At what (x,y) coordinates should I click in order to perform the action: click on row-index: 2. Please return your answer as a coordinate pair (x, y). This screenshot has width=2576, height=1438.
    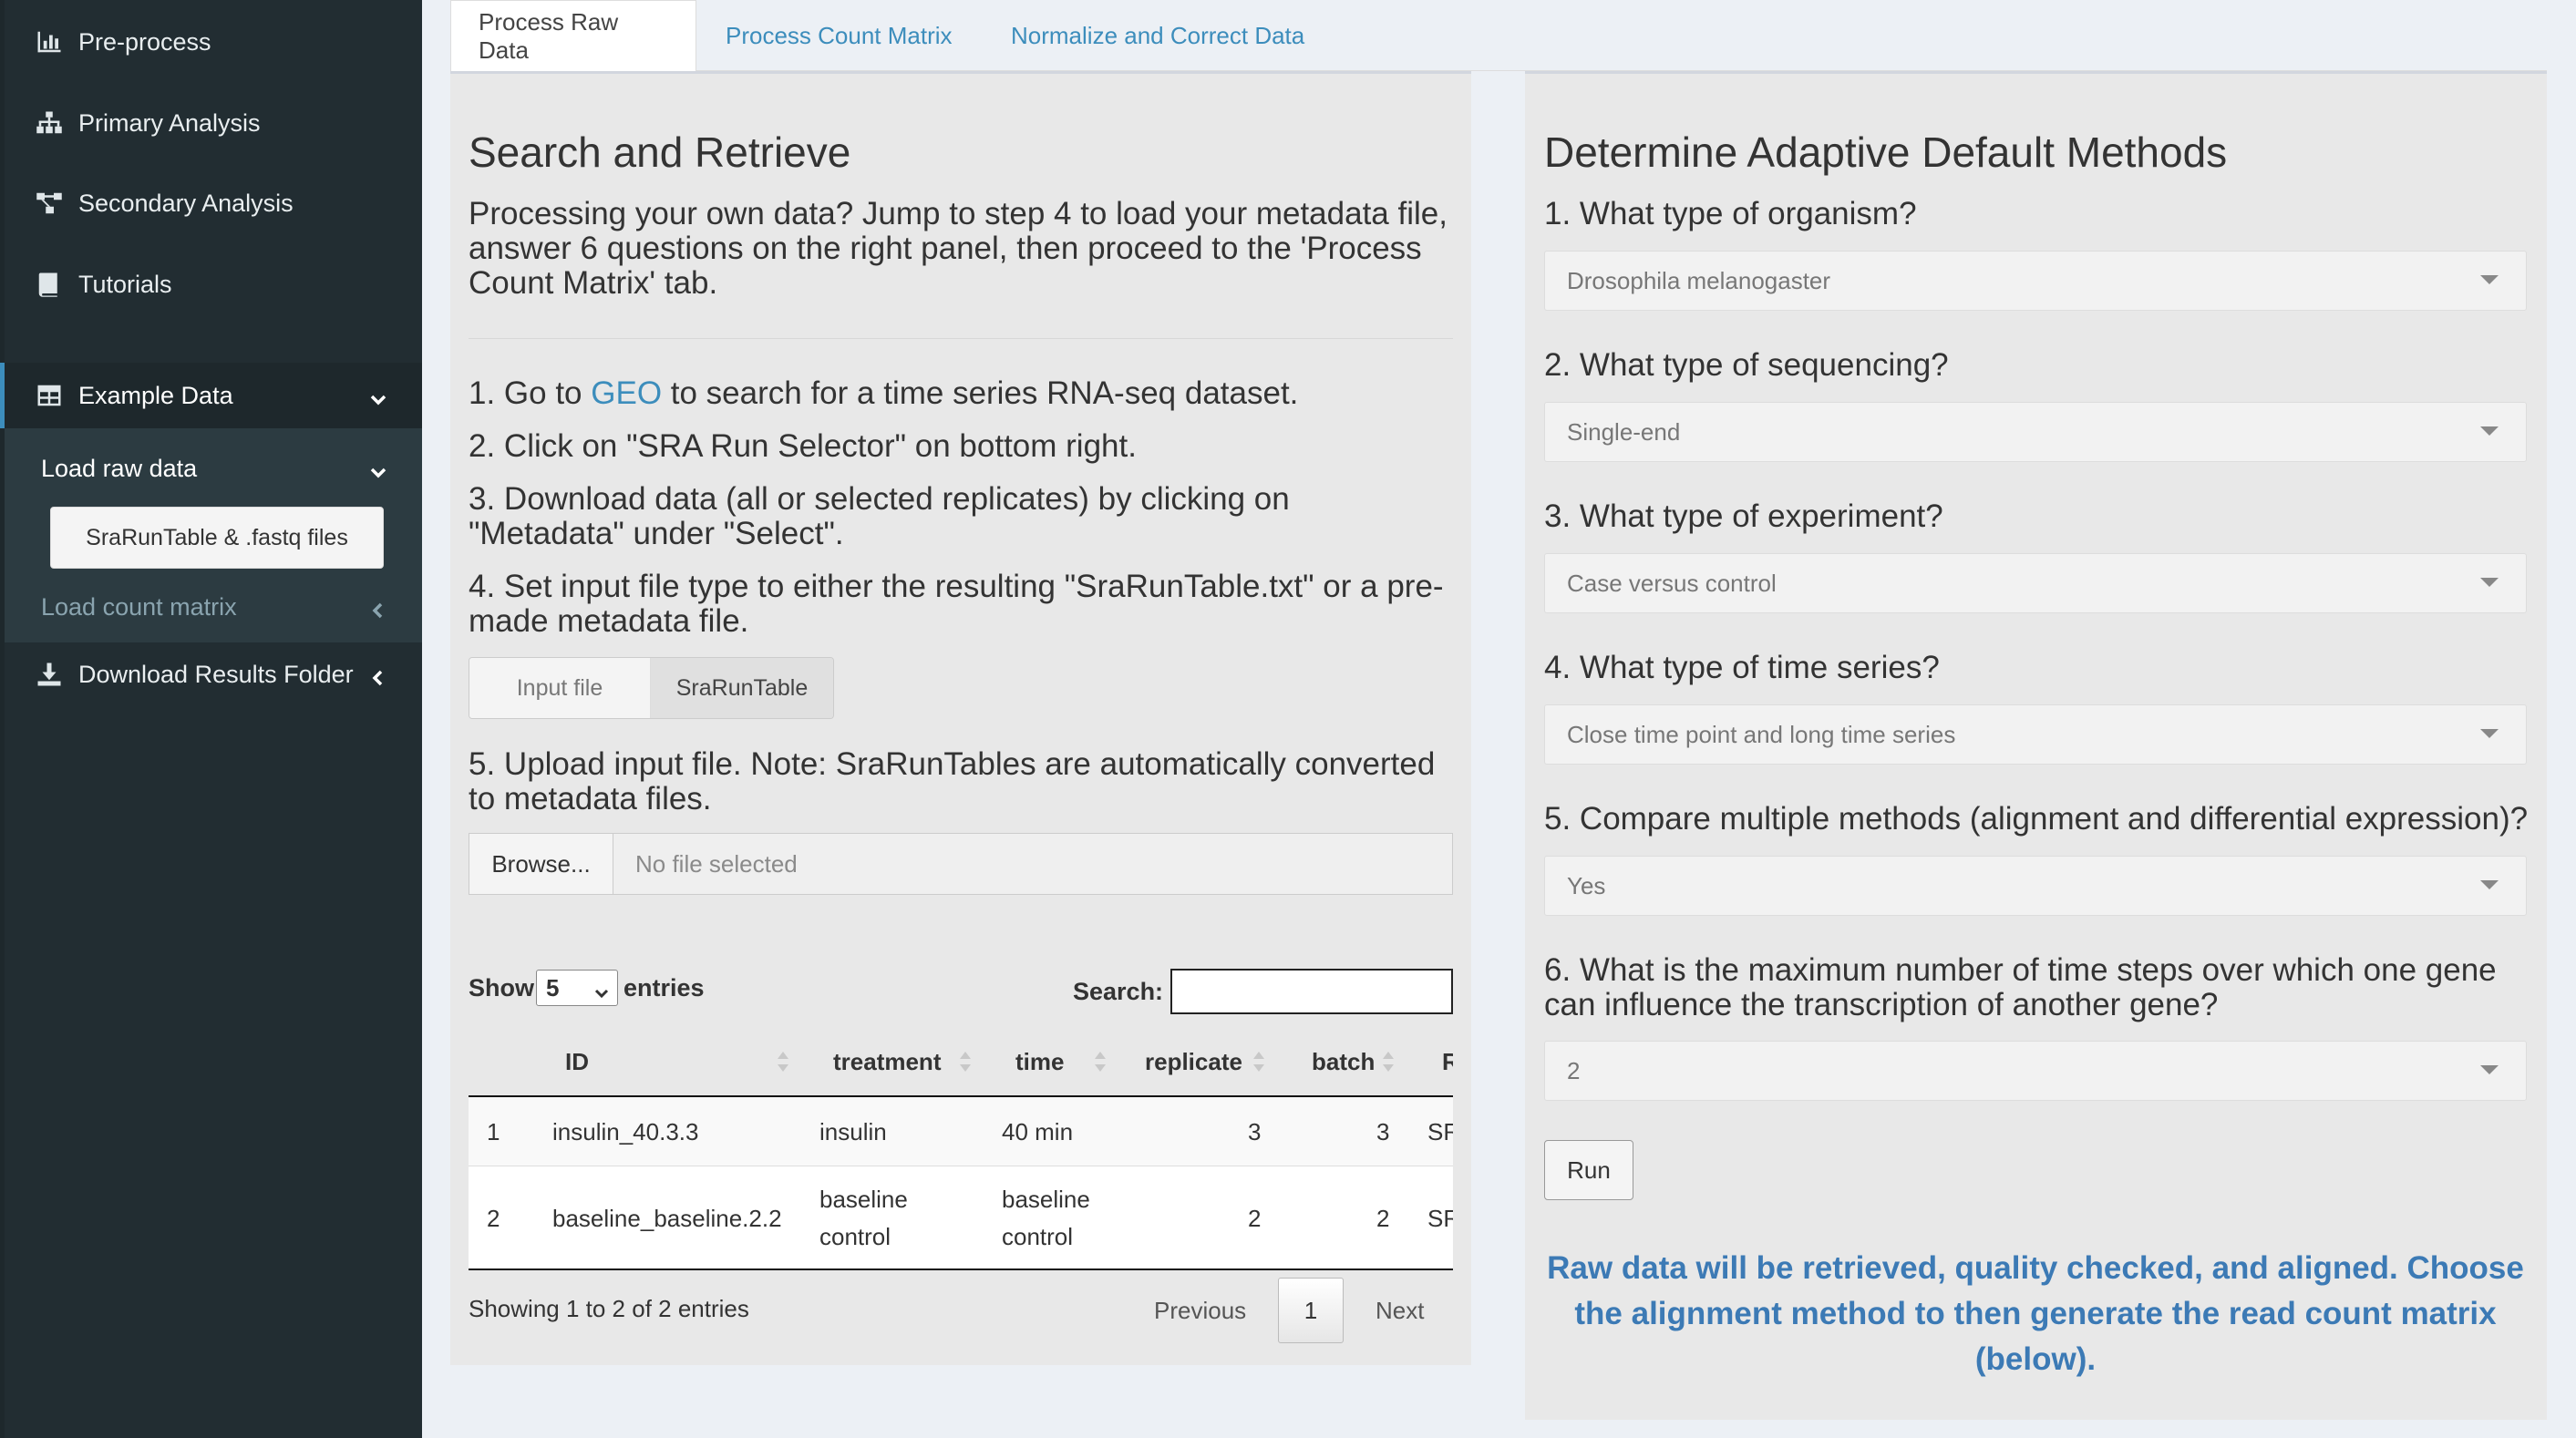
    Looking at the image, I should click on (493, 1218).